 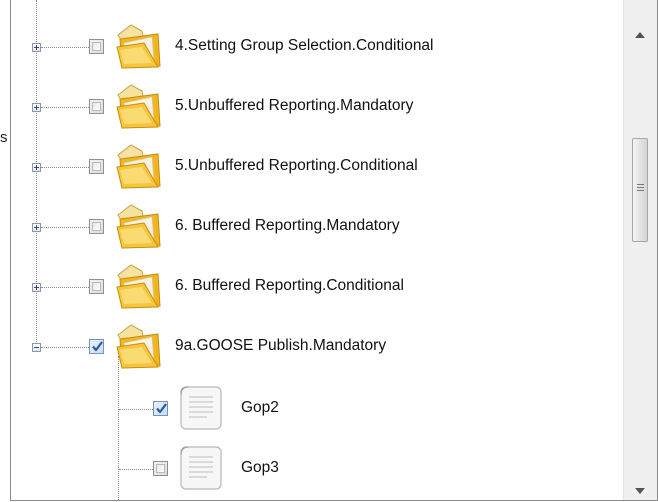 I want to click on scroll-down-button, so click(x=640, y=489).